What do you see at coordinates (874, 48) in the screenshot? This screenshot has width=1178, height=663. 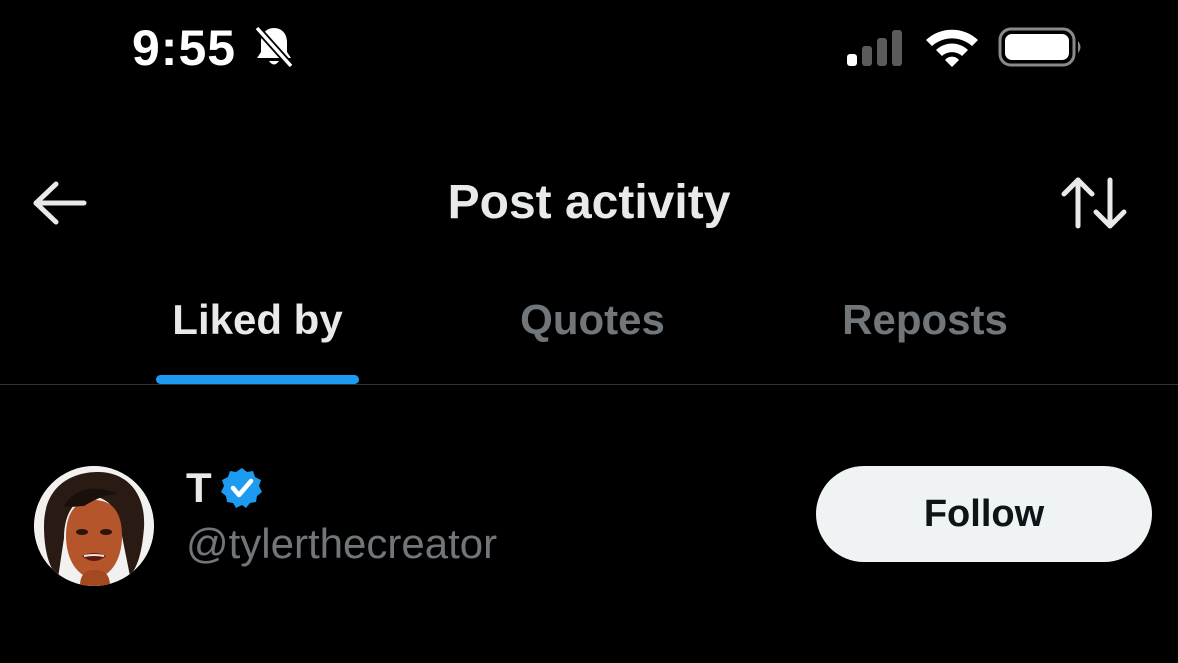 I see `cellular-signal-icon` at bounding box center [874, 48].